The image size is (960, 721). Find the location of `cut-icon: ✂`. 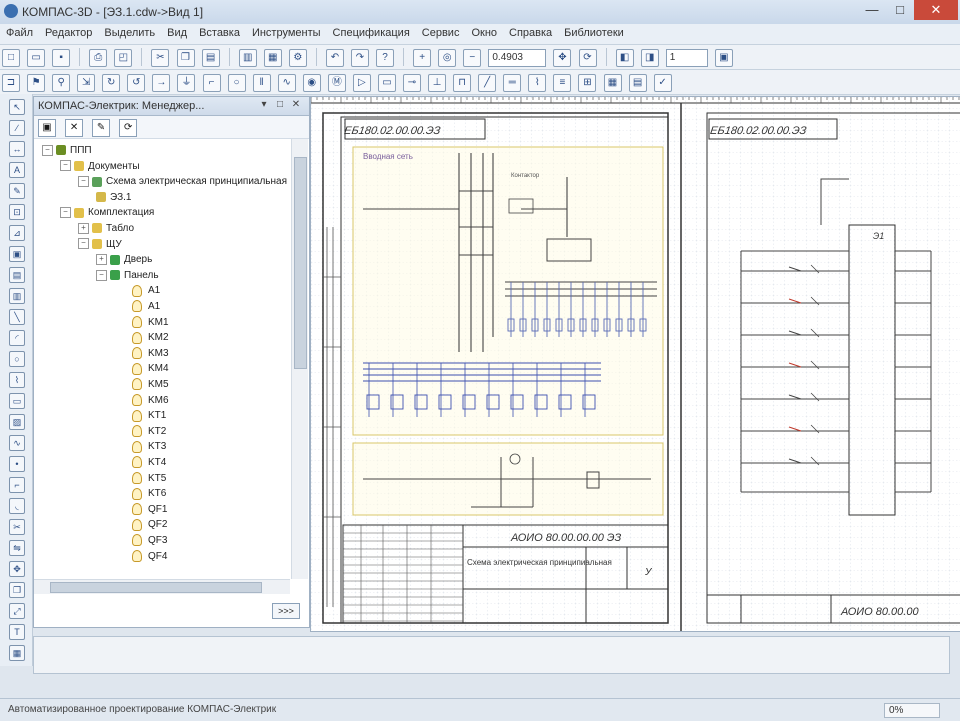

cut-icon: ✂ is located at coordinates (160, 58).